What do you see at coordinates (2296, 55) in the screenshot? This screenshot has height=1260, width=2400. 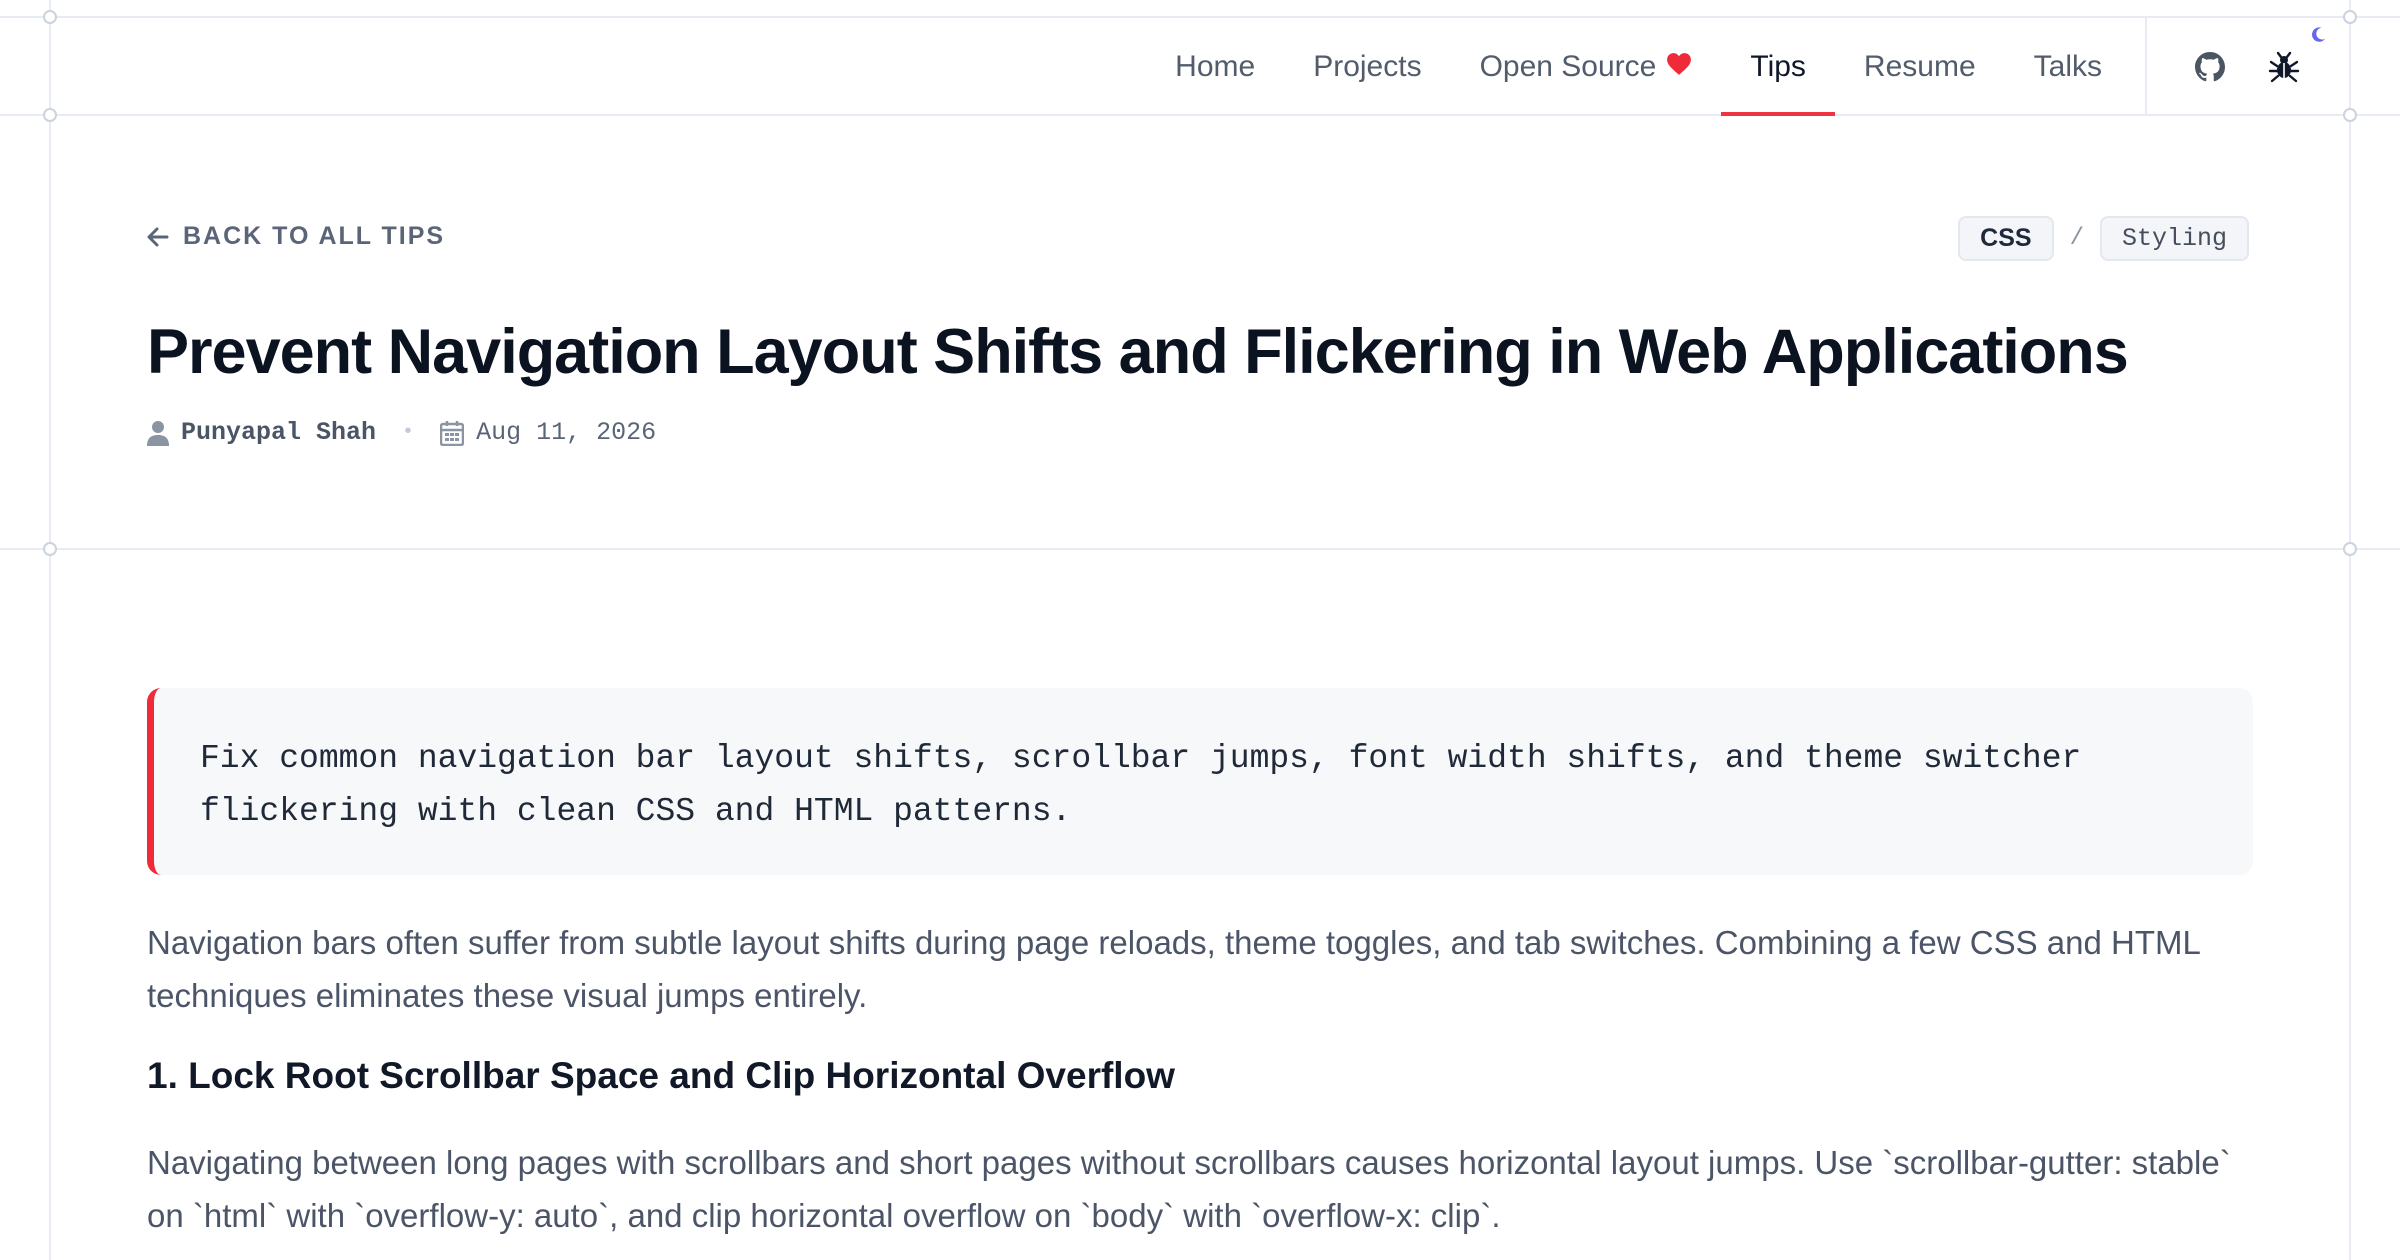 I see `bug-icon` at bounding box center [2296, 55].